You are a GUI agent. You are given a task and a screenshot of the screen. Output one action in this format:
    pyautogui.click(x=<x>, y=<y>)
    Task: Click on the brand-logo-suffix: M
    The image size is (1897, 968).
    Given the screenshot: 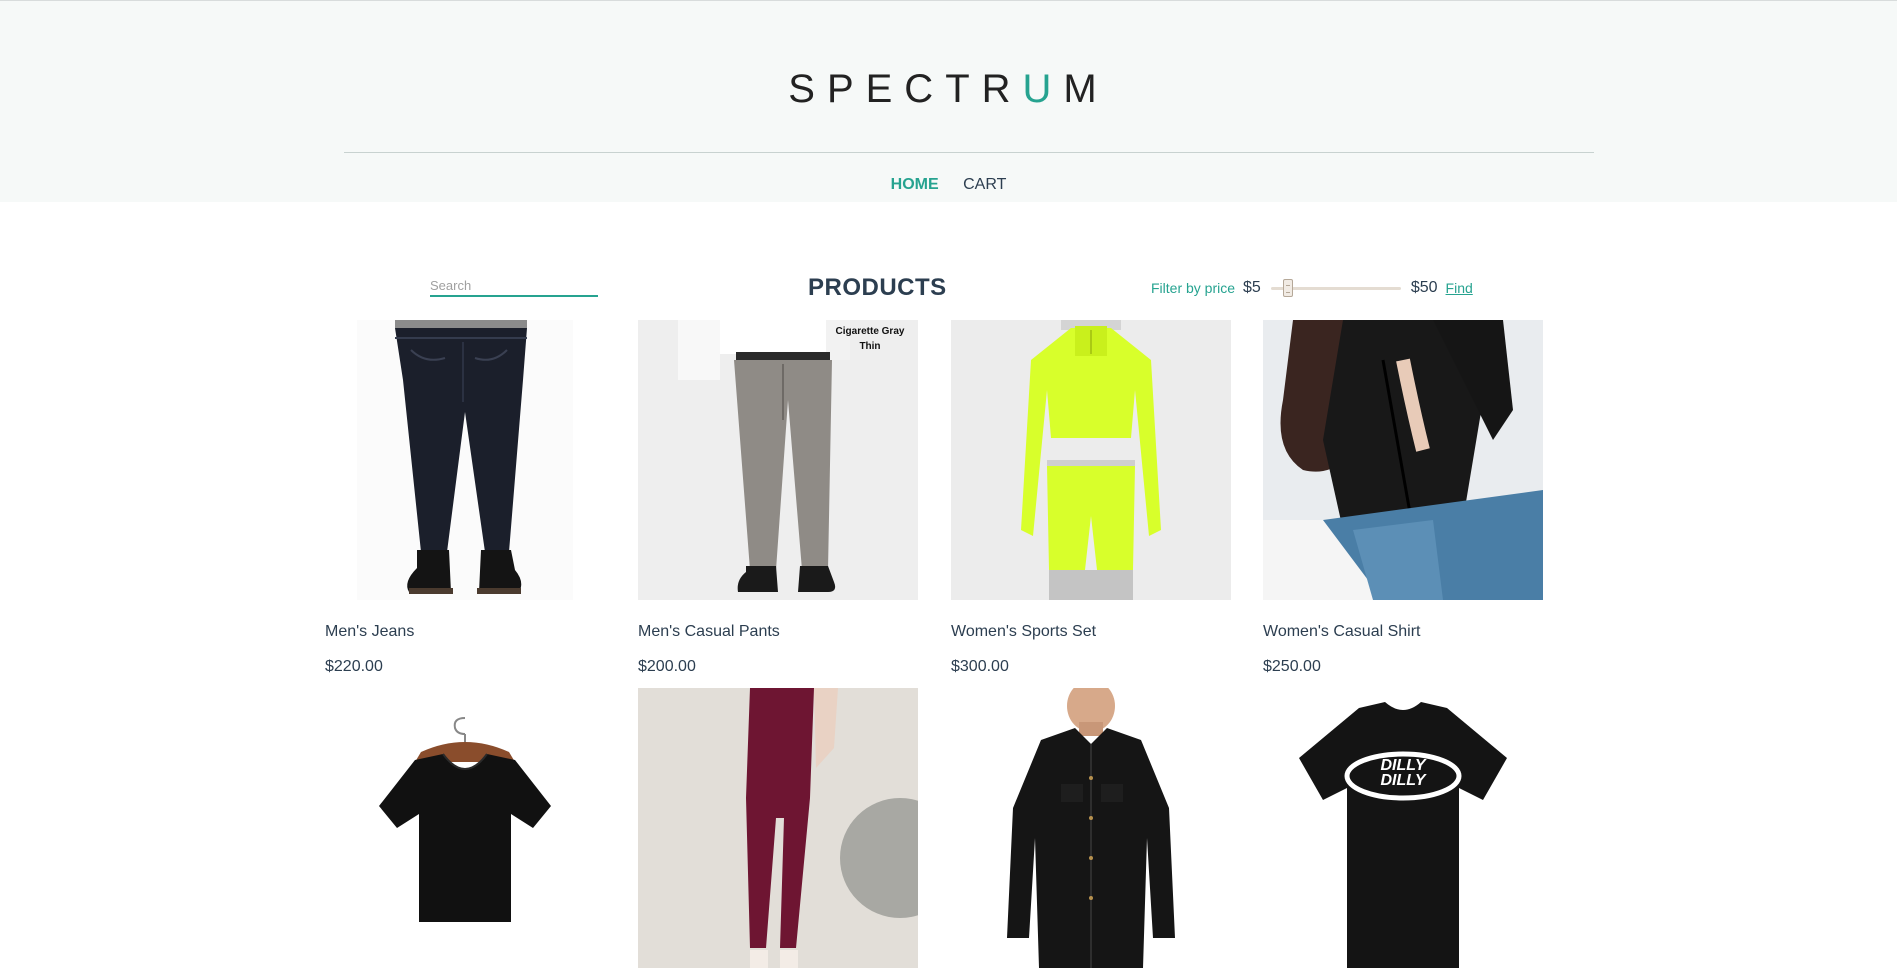 What is the action you would take?
    pyautogui.click(x=1086, y=89)
    